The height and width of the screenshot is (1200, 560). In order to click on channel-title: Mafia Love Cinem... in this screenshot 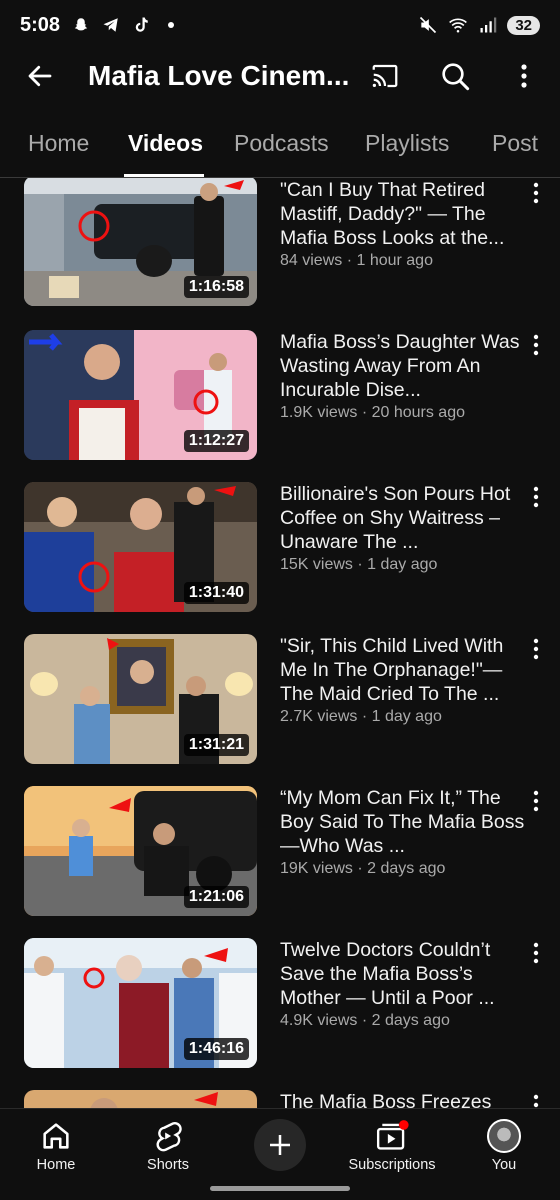, I will do `click(219, 75)`.